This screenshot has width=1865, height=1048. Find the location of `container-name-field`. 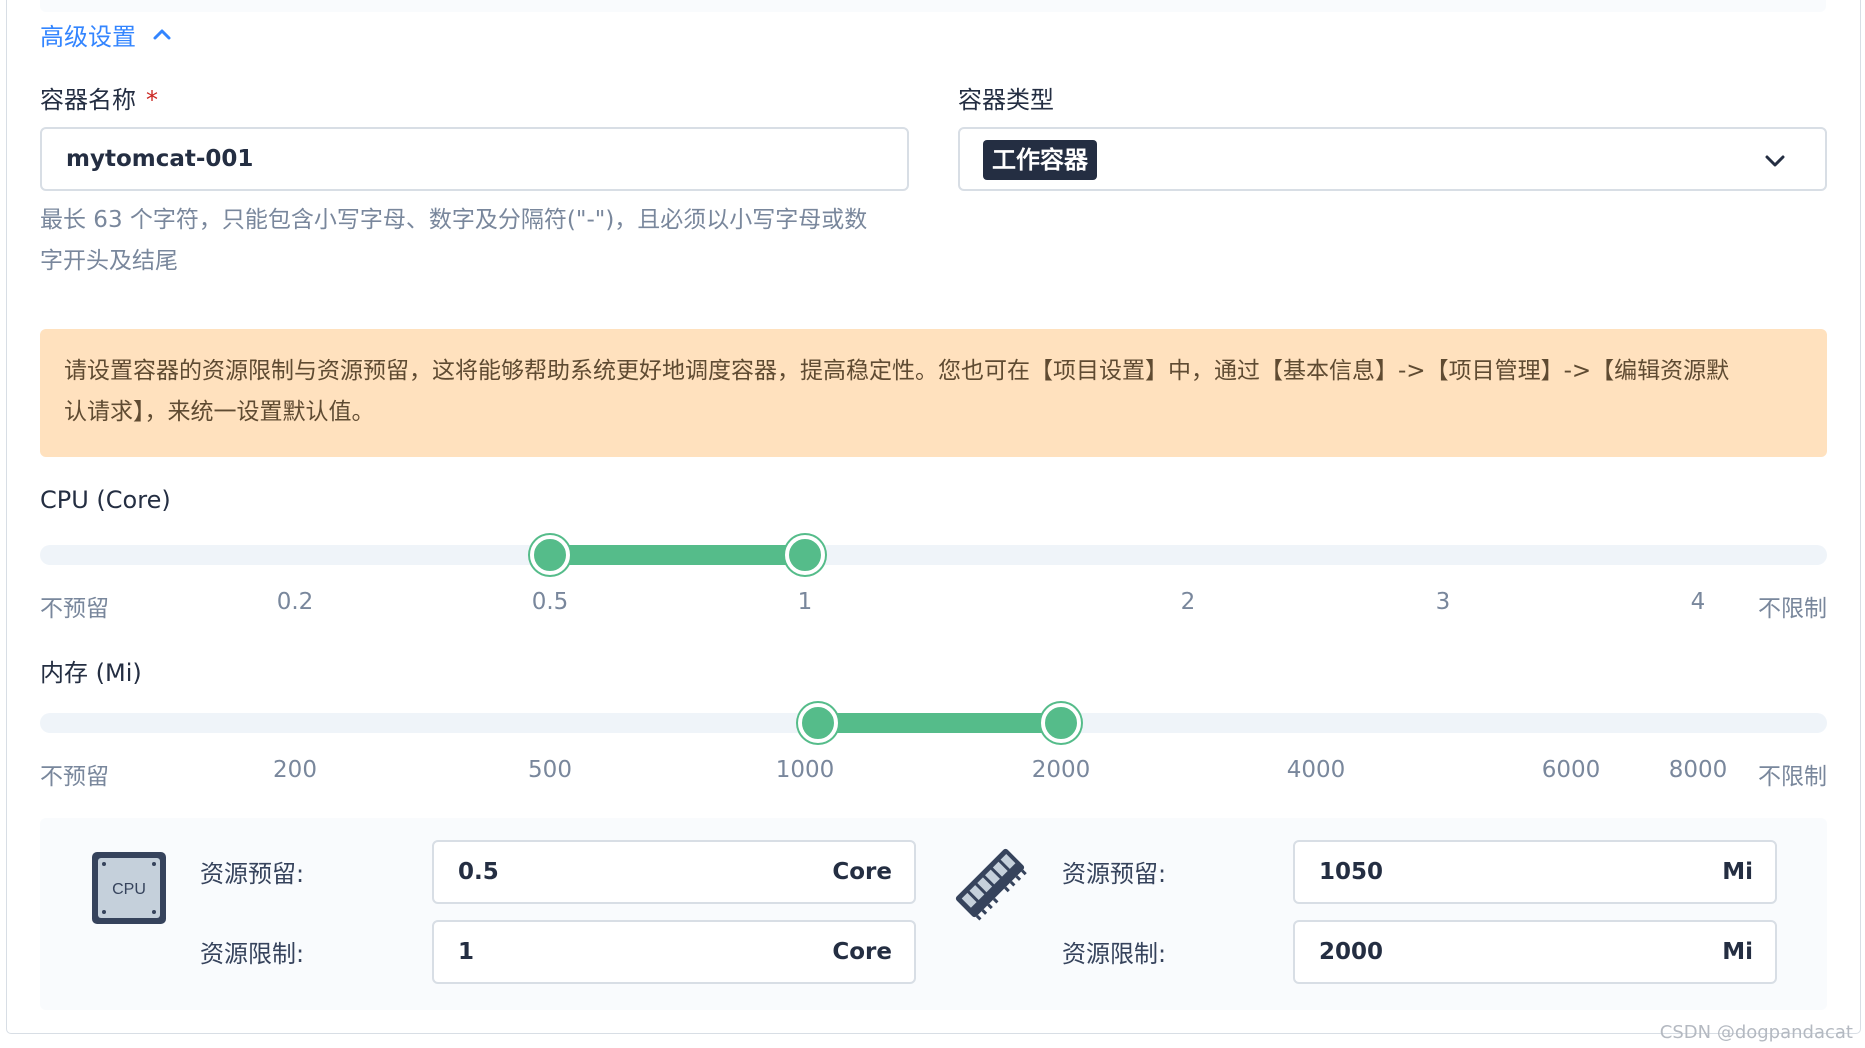

container-name-field is located at coordinates (474, 159).